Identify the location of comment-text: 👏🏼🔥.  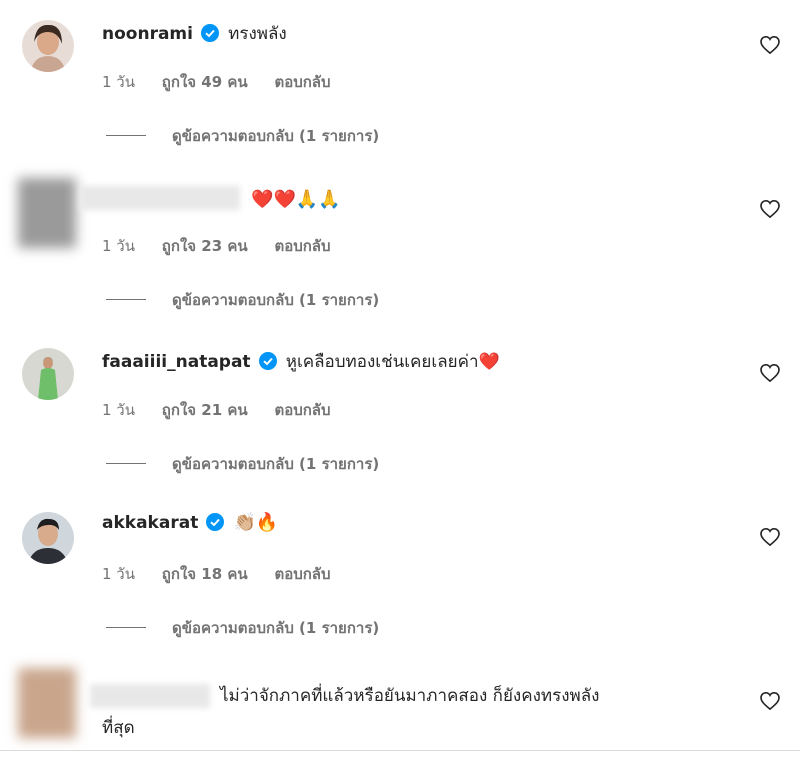
(256, 522).